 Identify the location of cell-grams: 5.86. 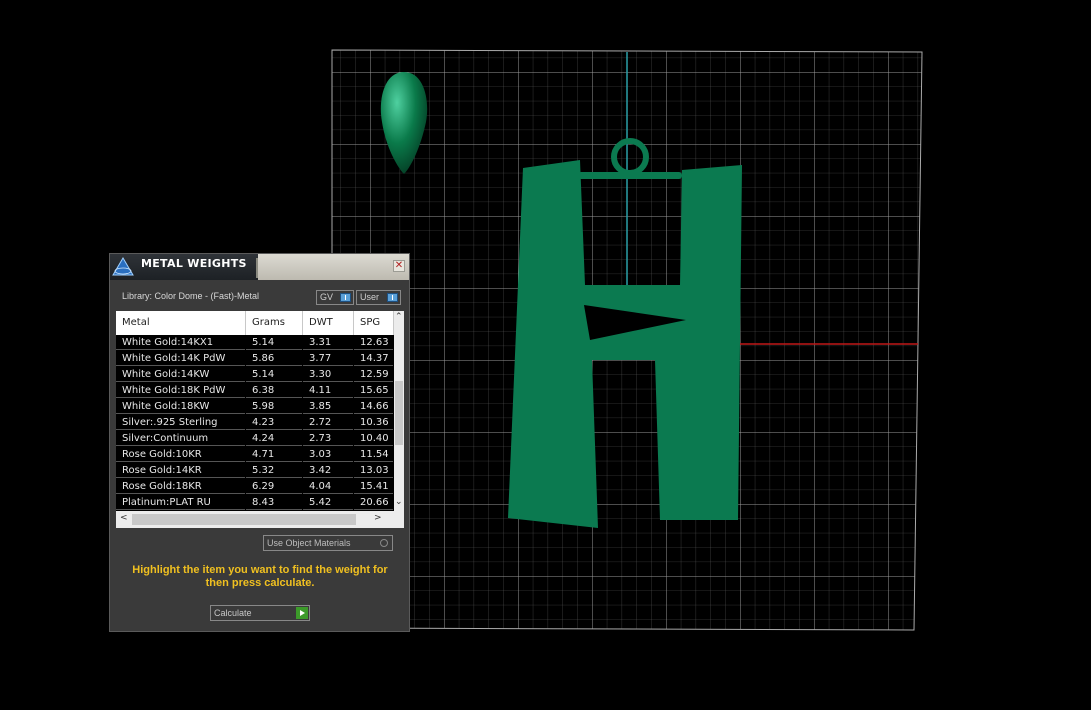
(274, 358).